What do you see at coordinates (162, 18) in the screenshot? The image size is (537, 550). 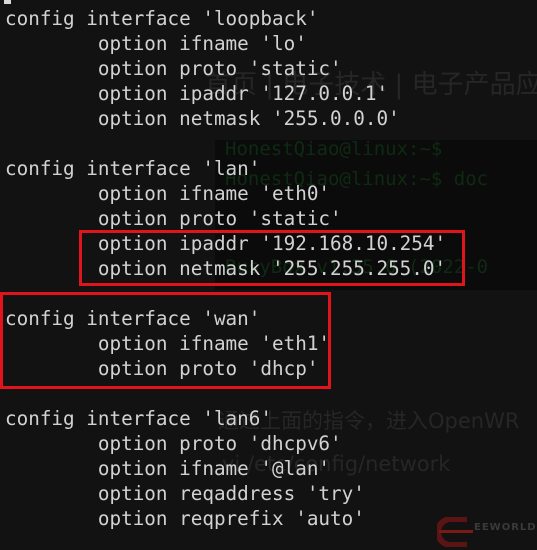 I see `terminal-line: config interface 'loopback'` at bounding box center [162, 18].